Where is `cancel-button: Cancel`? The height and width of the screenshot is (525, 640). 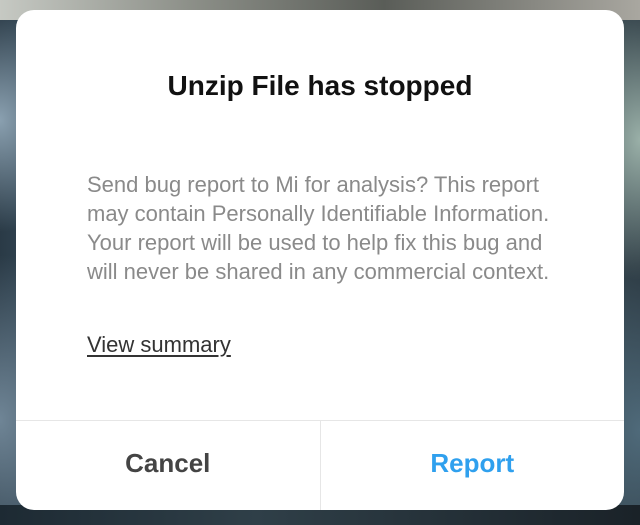 cancel-button: Cancel is located at coordinates (168, 465).